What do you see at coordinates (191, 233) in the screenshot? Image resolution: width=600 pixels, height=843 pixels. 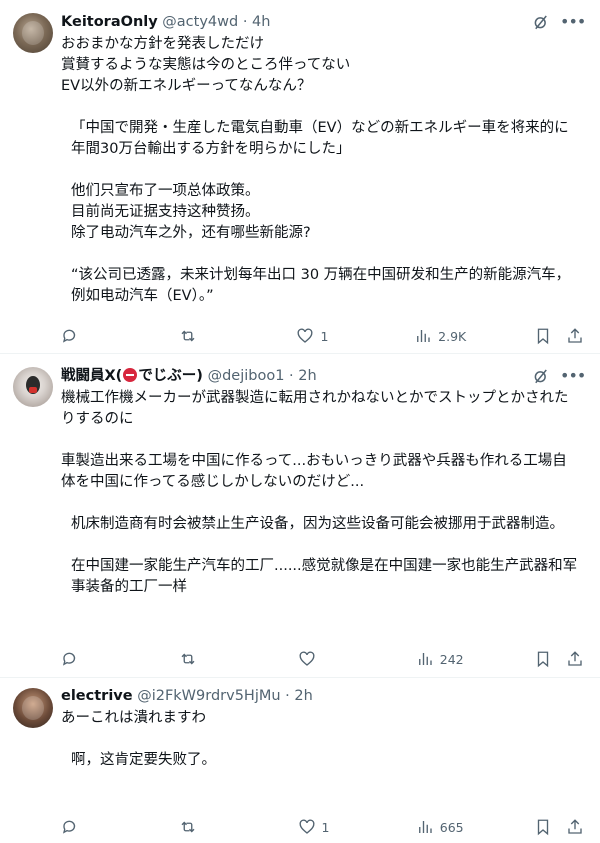 I see `text-line: 除了电动汽车之外，还有哪些新能源?` at bounding box center [191, 233].